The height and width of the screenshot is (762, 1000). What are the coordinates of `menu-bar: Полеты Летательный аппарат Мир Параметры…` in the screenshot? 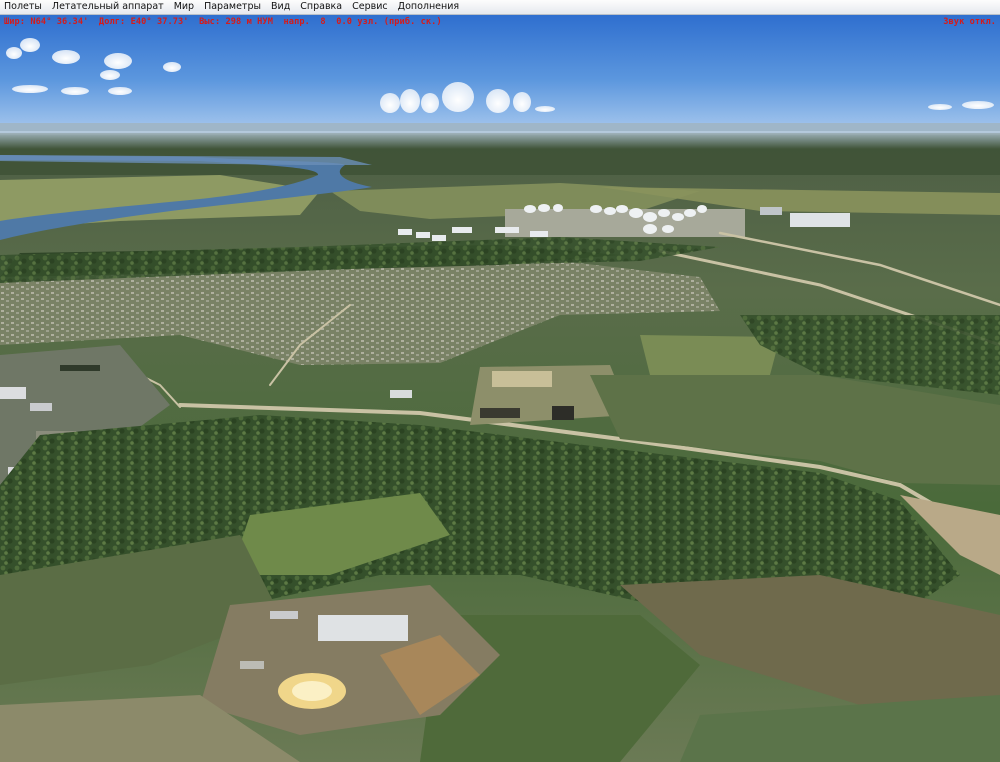 It's located at (500, 7).